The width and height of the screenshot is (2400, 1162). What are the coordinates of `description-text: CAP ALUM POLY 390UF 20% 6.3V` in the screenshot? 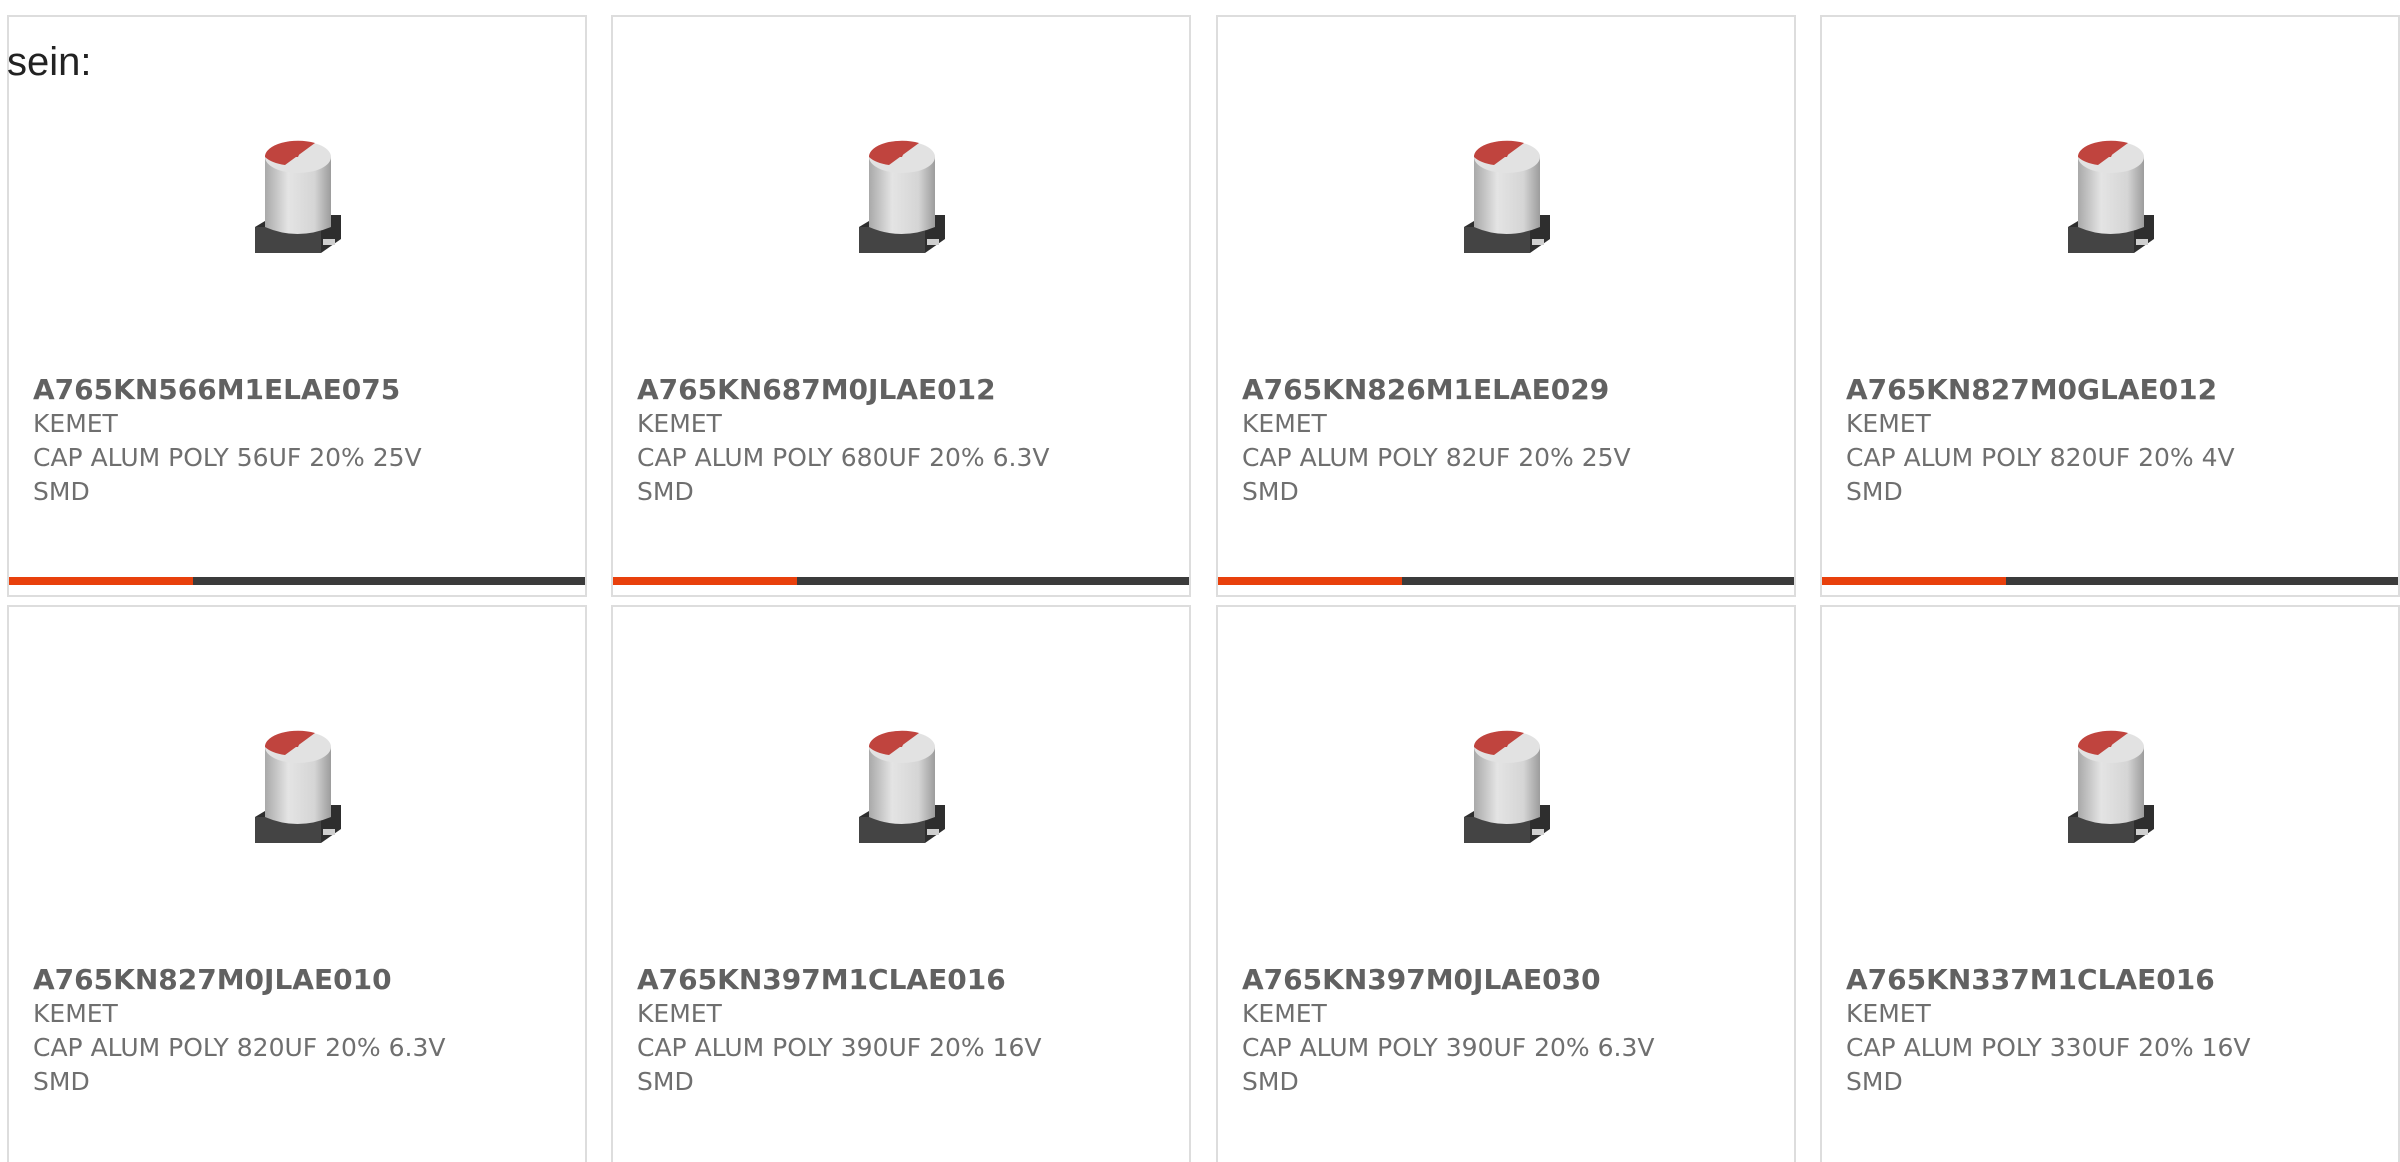 It's located at (1448, 1047).